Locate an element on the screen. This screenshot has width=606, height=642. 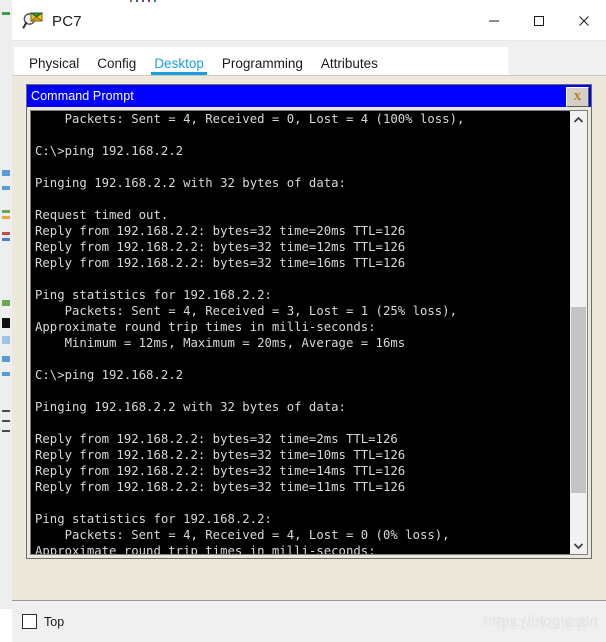
watermark-brand: @51CTO博客 is located at coordinates (542, 624).